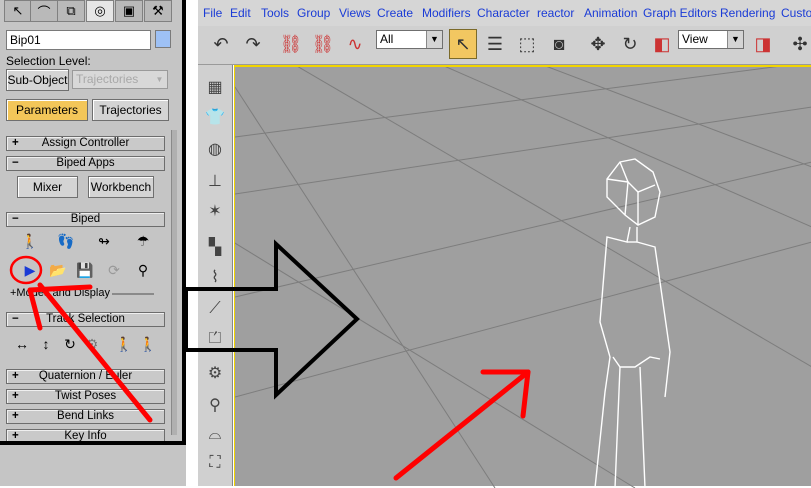 This screenshot has width=811, height=488. What do you see at coordinates (221, 44) in the screenshot?
I see `undo-icon: ↶` at bounding box center [221, 44].